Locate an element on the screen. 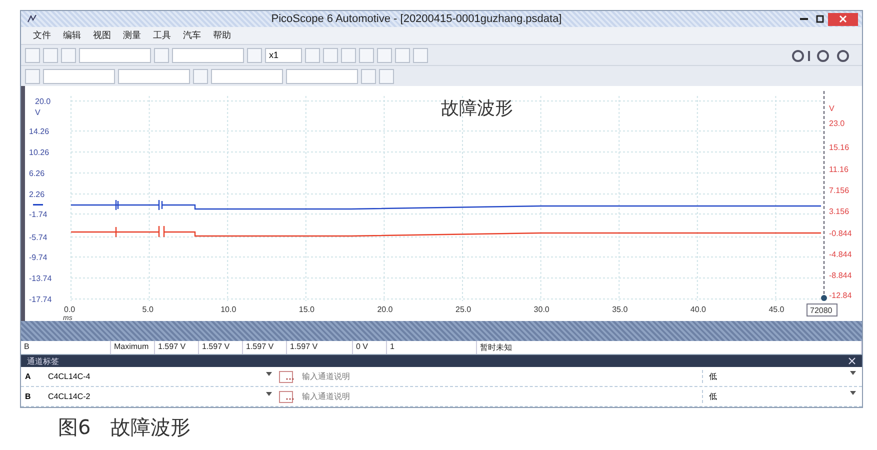 This screenshot has width=877, height=450. menu-item: 工具 is located at coordinates (162, 35).